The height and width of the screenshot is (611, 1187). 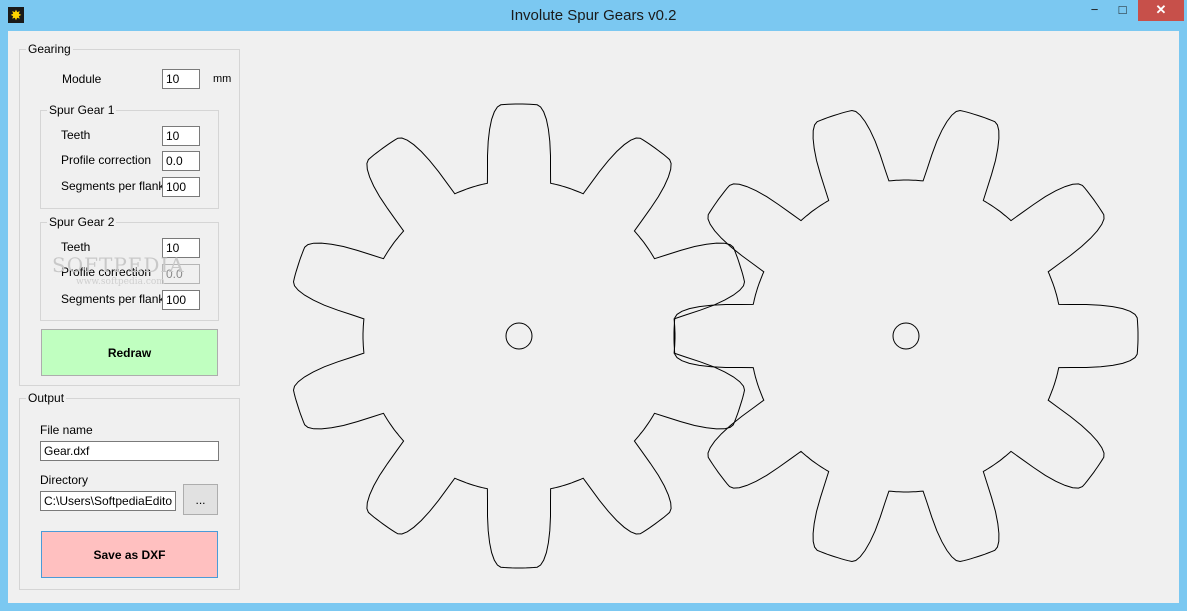 I want to click on softpedia-watermark-url: www.softpedia.com, so click(x=120, y=282).